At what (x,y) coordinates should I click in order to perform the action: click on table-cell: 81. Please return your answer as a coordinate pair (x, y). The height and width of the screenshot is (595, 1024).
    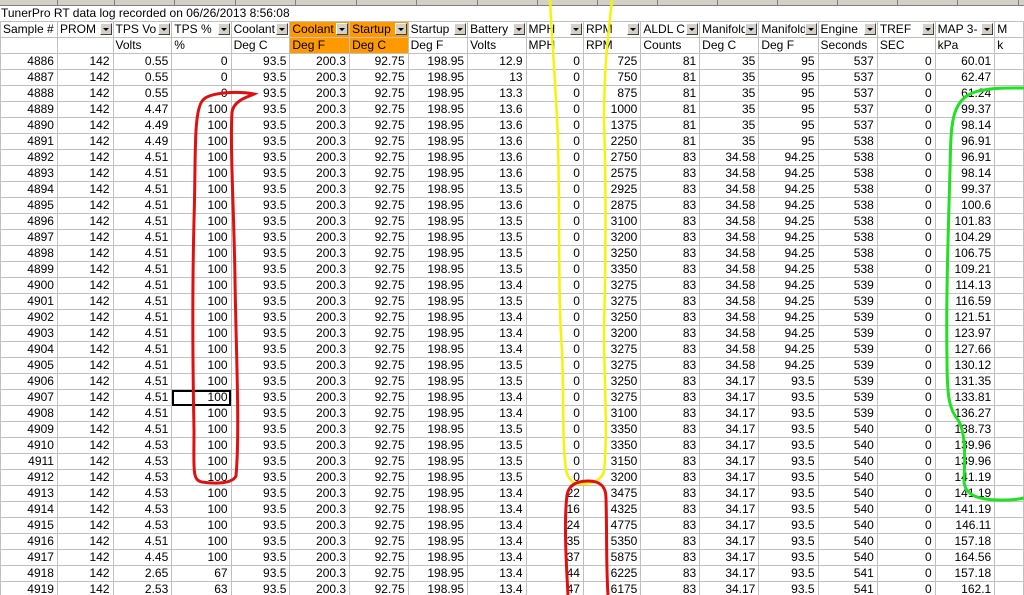
    Looking at the image, I should click on (670, 141).